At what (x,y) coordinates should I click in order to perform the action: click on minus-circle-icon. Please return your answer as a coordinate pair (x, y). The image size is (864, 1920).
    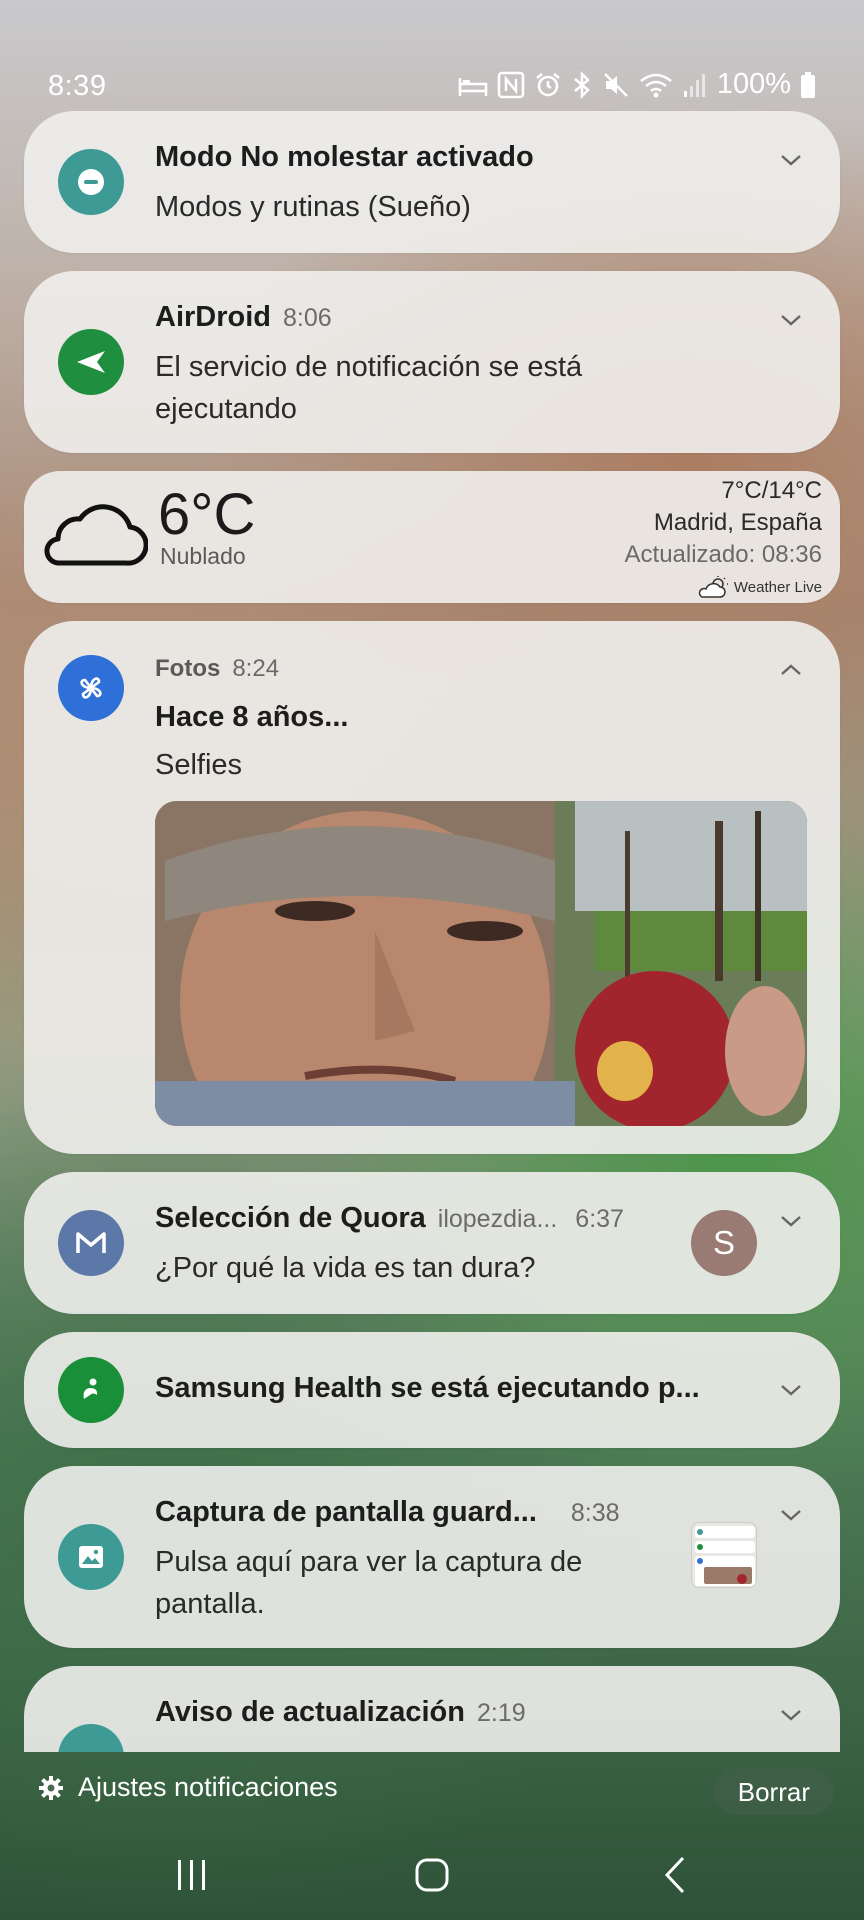
    Looking at the image, I should click on (91, 182).